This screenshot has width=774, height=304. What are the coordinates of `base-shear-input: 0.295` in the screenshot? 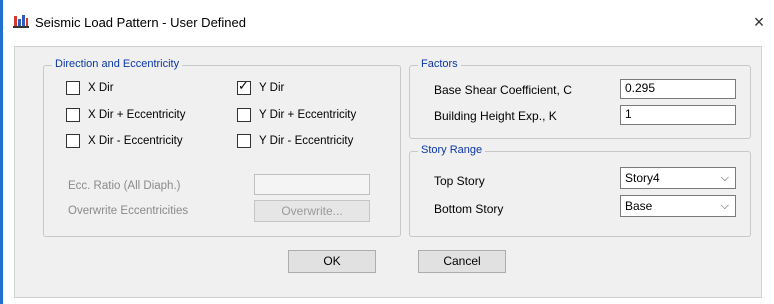 It's located at (678, 89).